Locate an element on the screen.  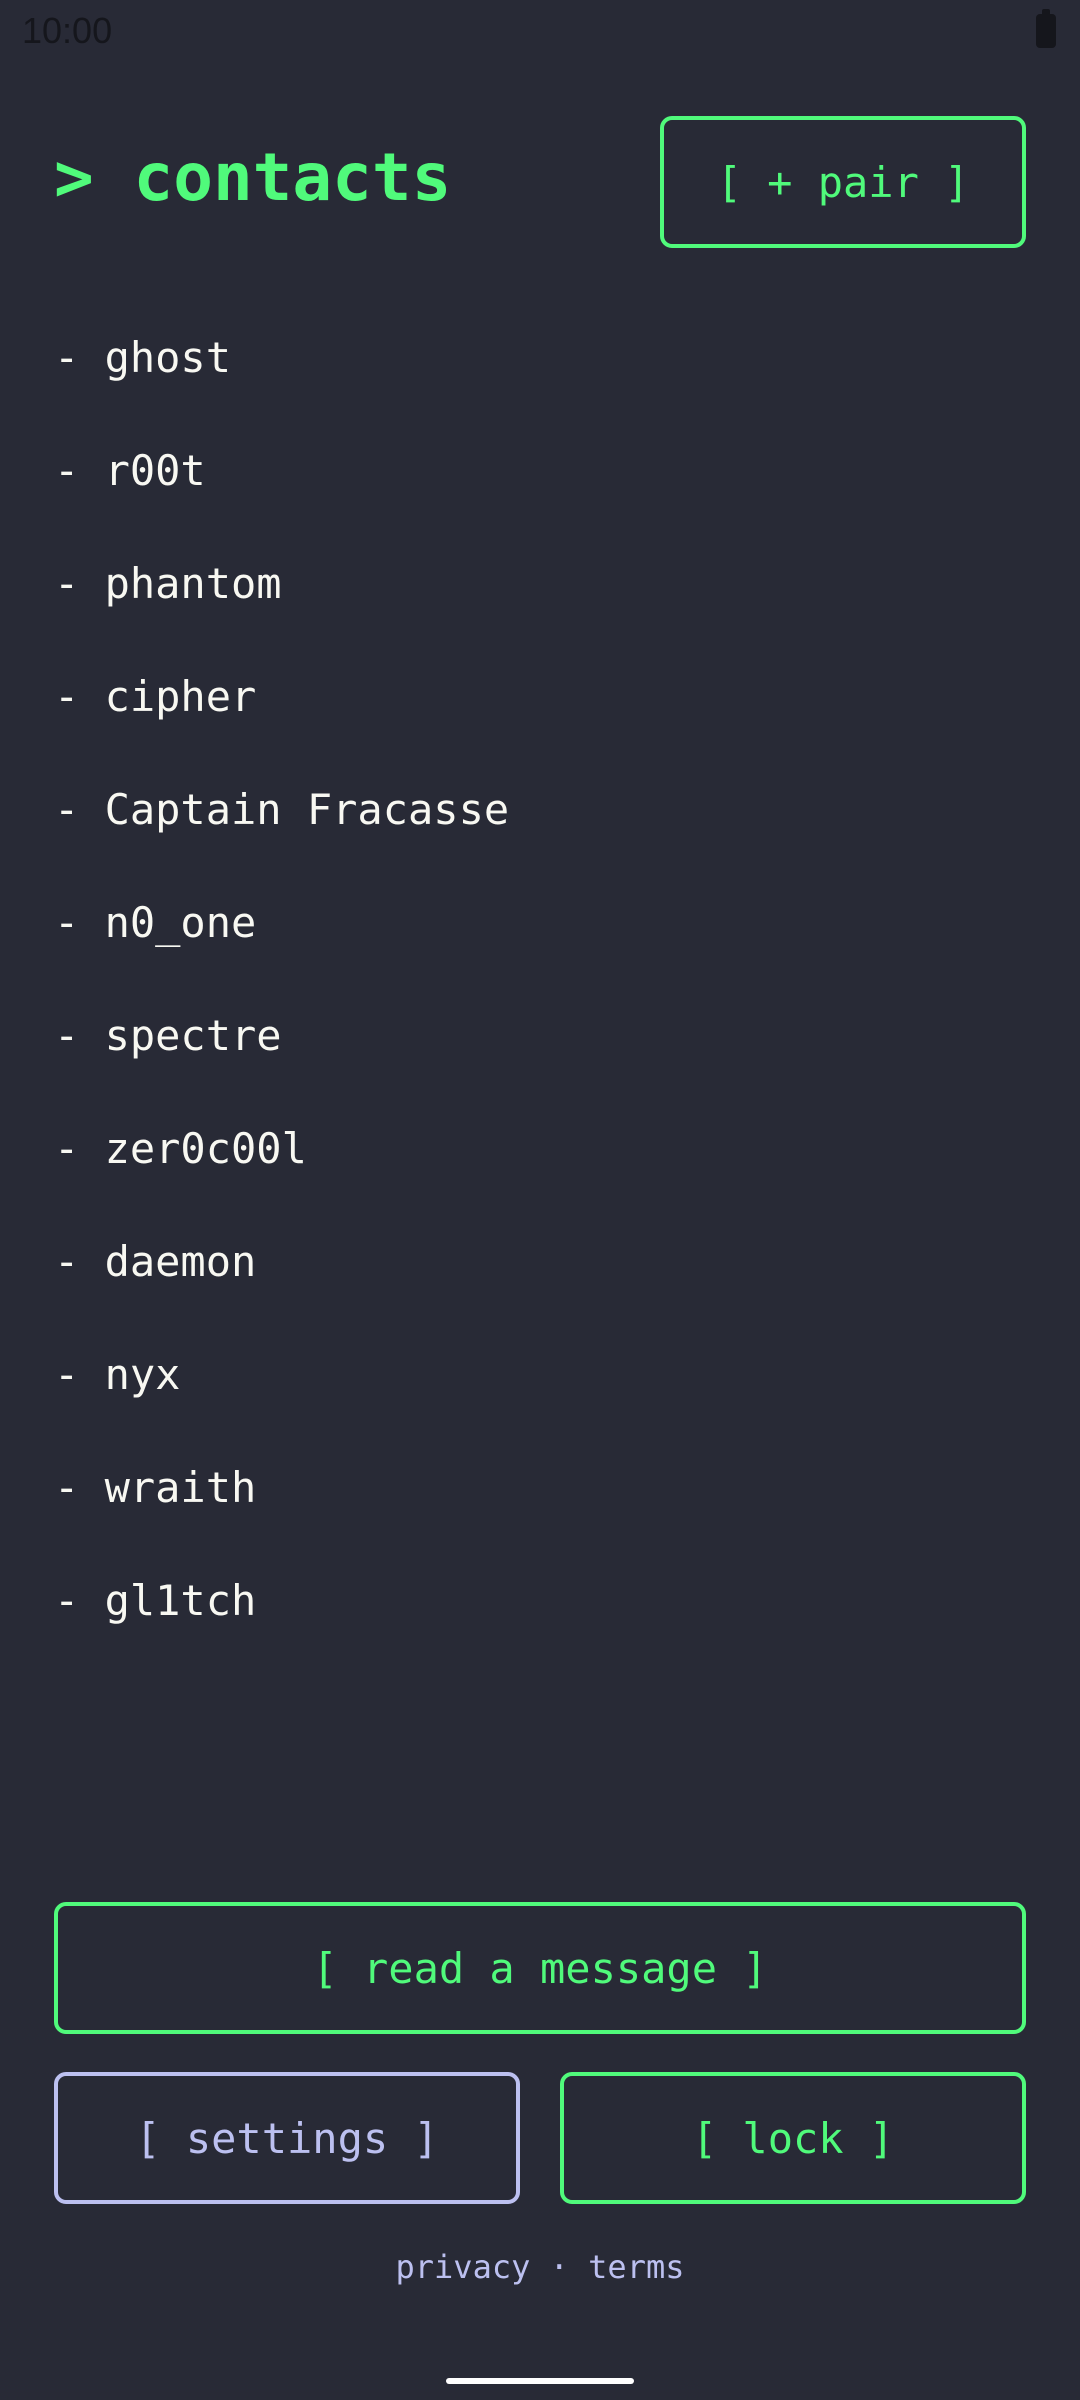
status-time: 10:00 is located at coordinates (67, 30).